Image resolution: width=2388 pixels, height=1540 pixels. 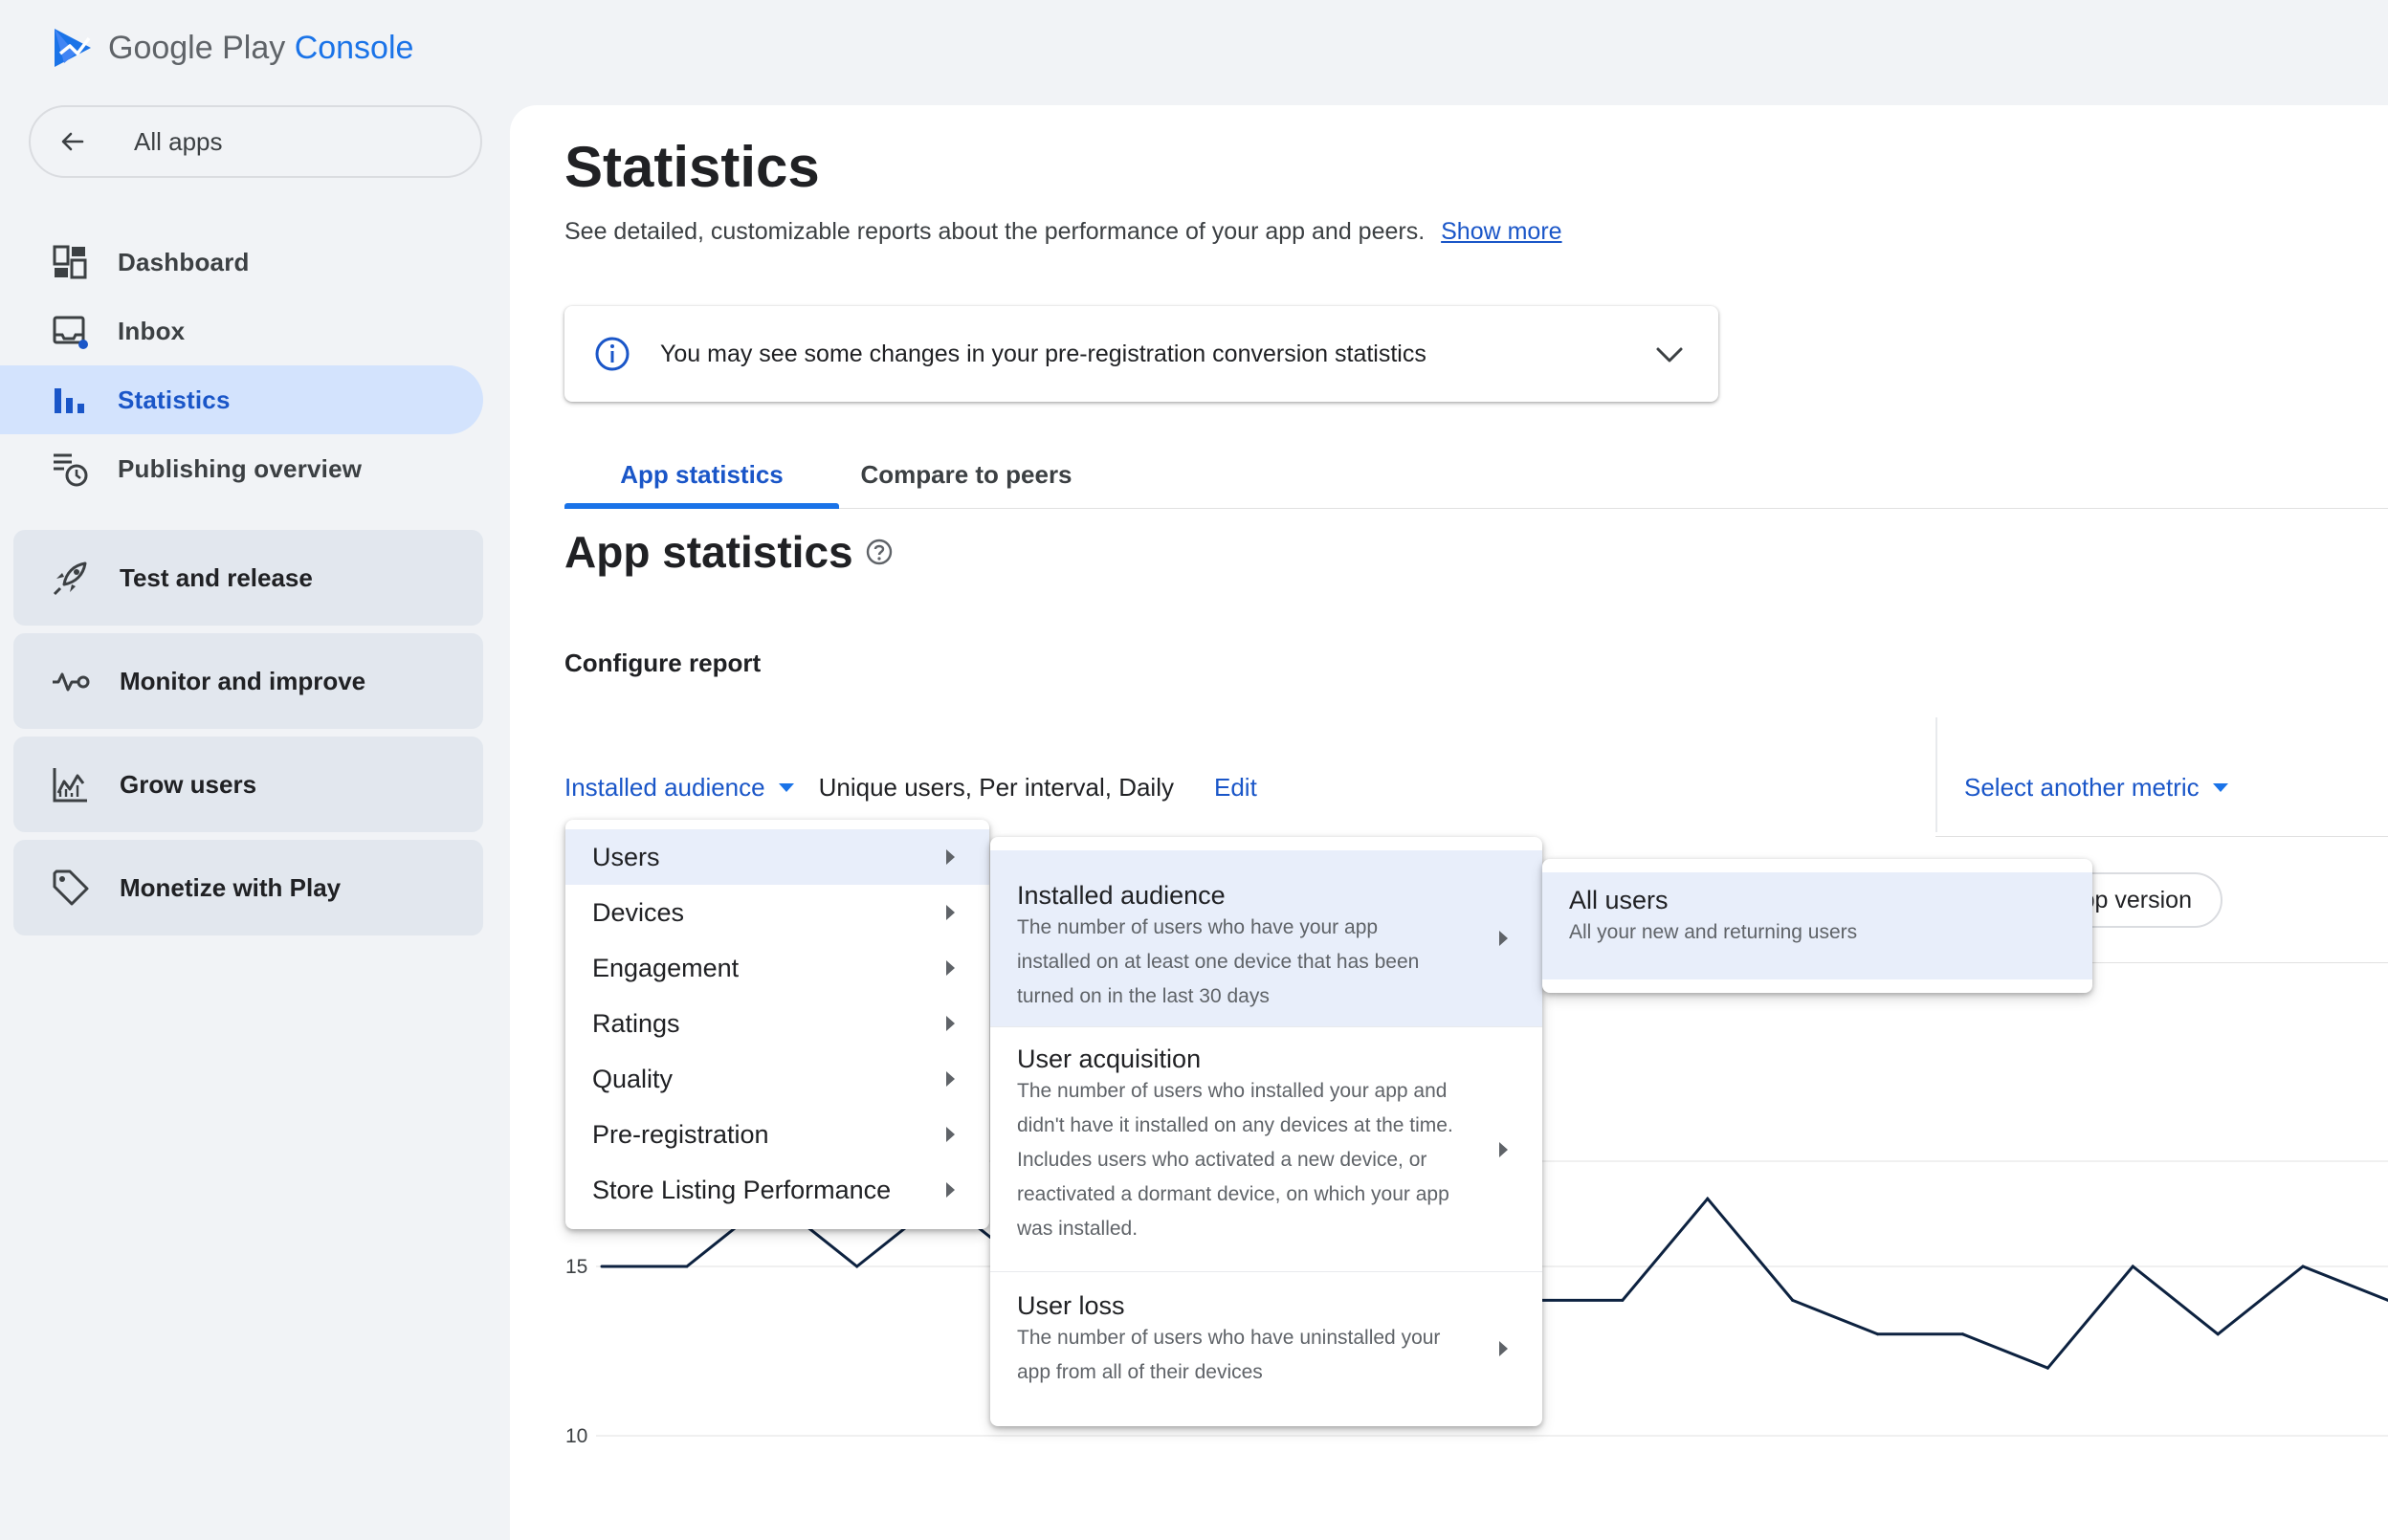 I want to click on menu-item-pre-registration: Pre-registration, so click(x=777, y=1134).